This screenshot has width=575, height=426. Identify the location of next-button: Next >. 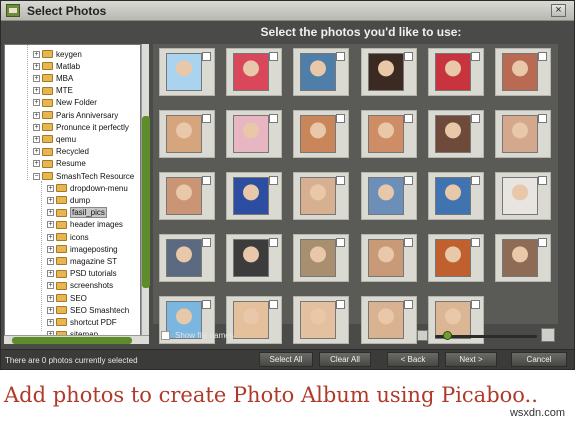
(471, 359).